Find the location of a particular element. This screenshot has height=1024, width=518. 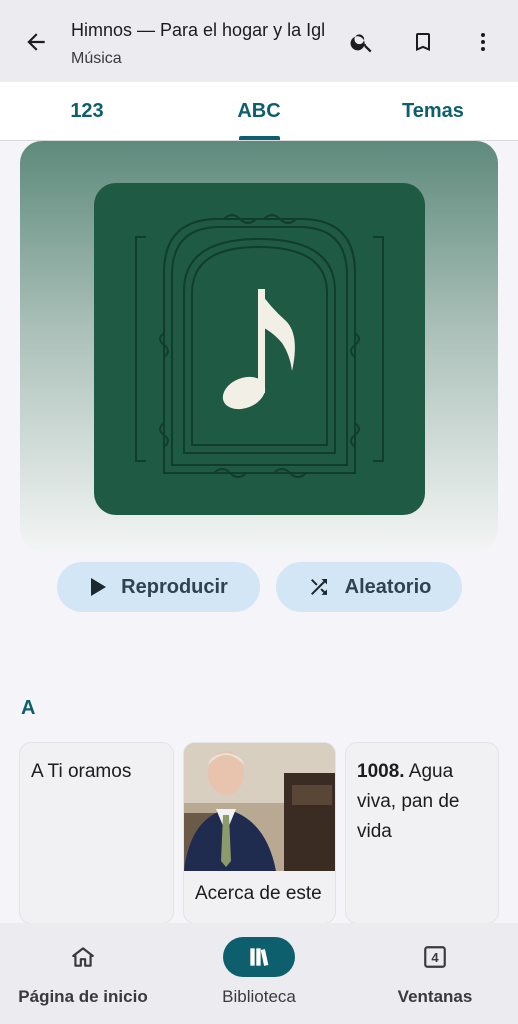

shuffle-label: Aleatorio is located at coordinates (388, 586).